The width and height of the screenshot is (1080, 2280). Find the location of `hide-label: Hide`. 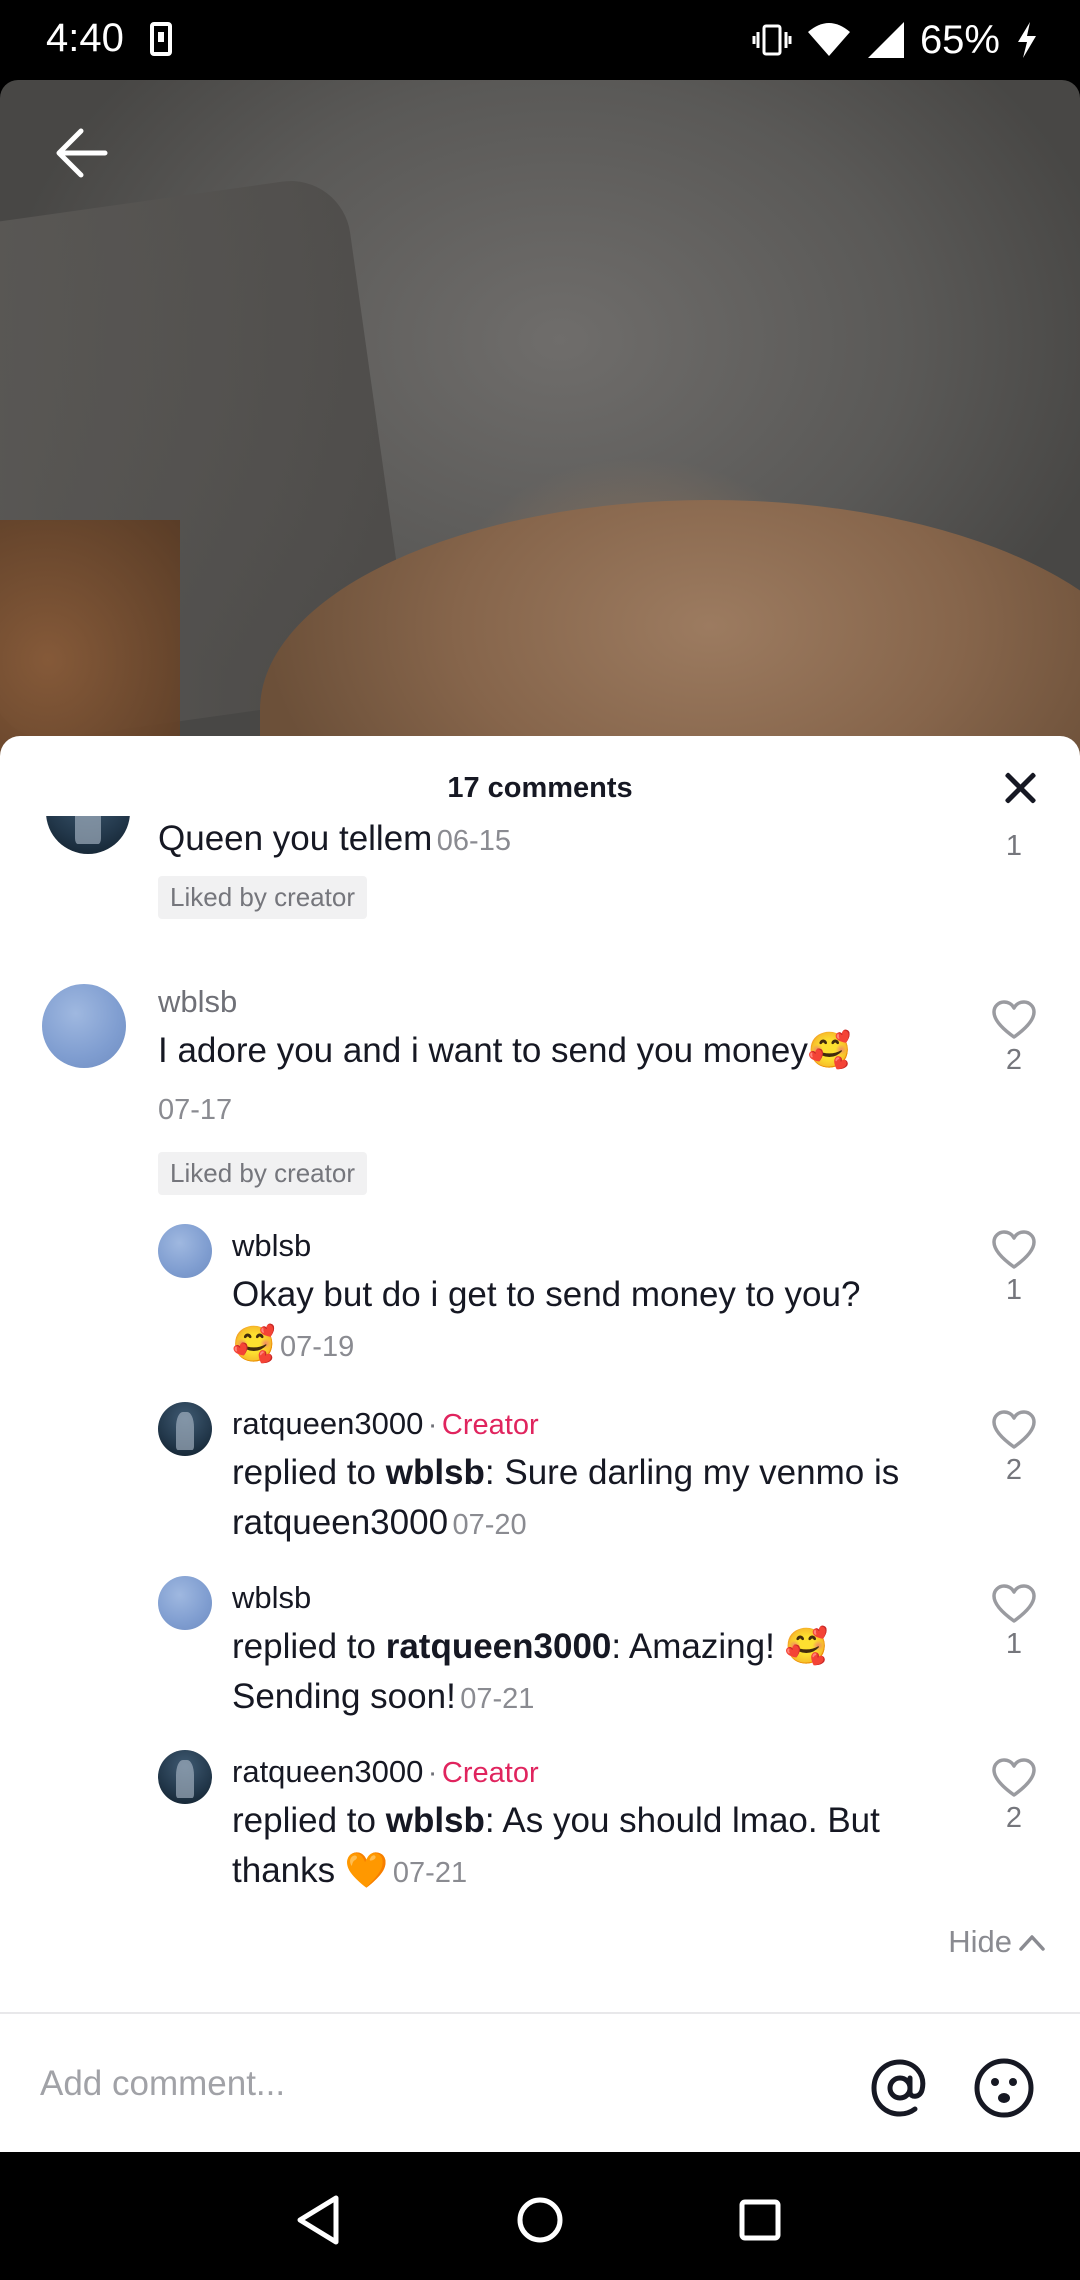

hide-label: Hide is located at coordinates (980, 1941).